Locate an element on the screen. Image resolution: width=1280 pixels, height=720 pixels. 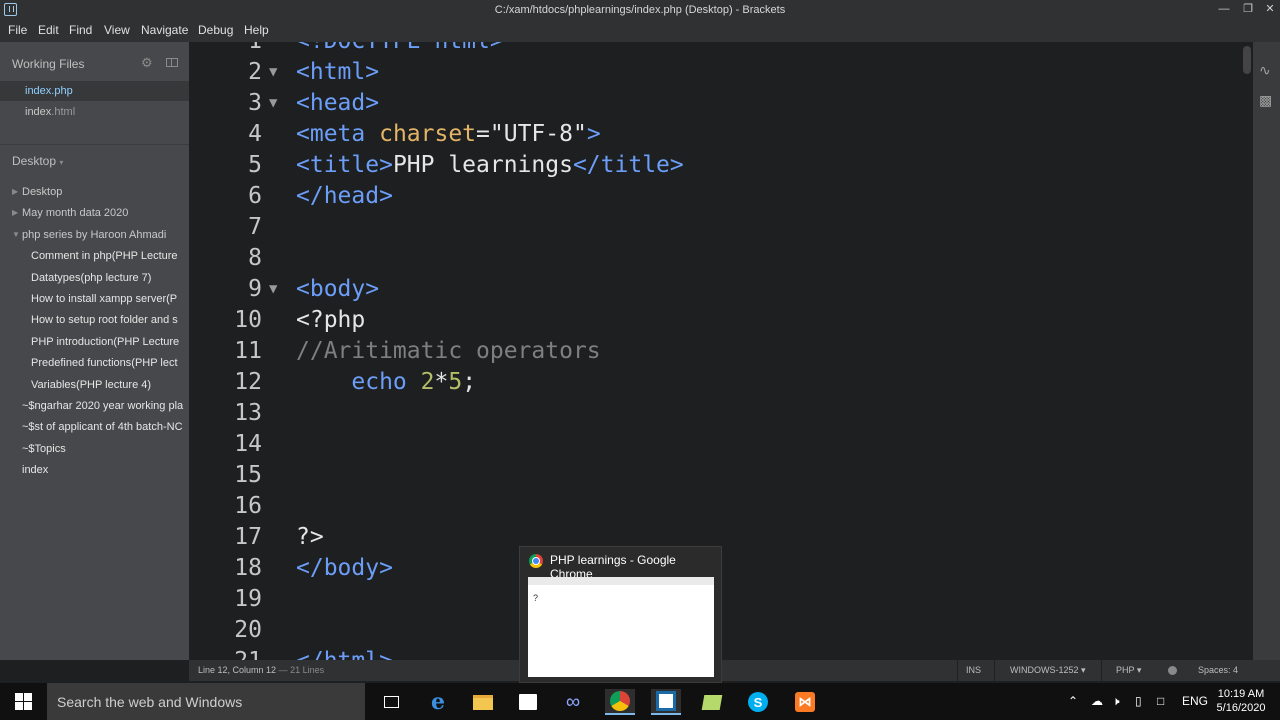
preview-thumbnail: ? is located at coordinates (621, 627).